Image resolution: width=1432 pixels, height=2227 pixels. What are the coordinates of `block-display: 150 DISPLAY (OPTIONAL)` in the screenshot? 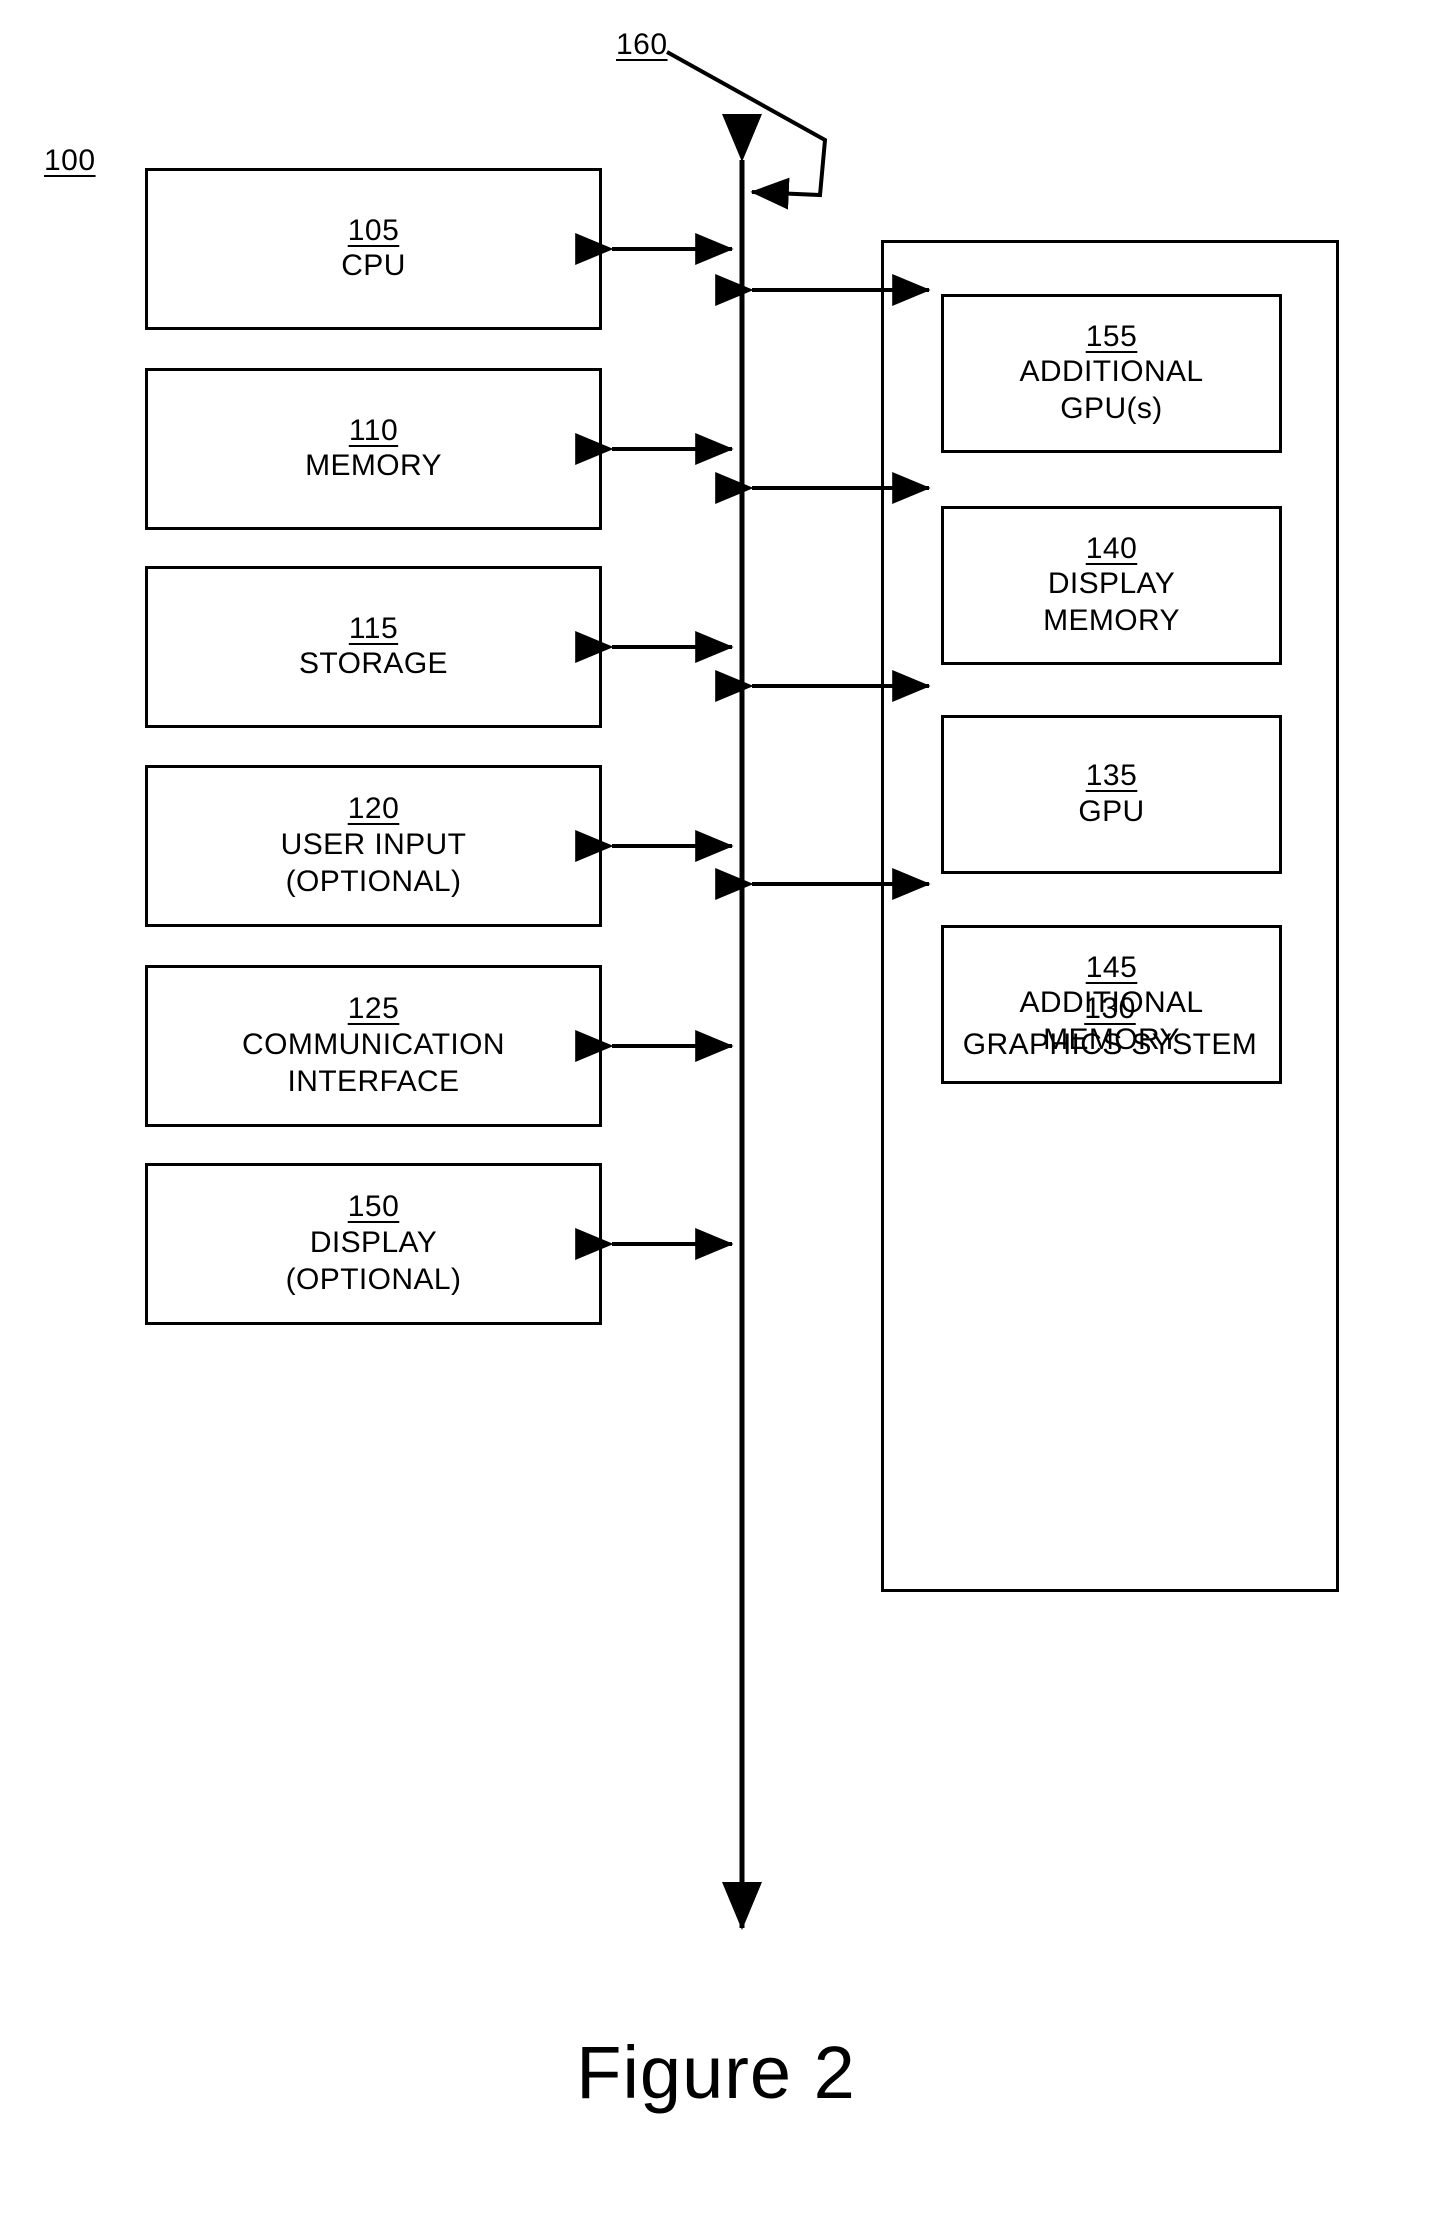 It's located at (373, 1244).